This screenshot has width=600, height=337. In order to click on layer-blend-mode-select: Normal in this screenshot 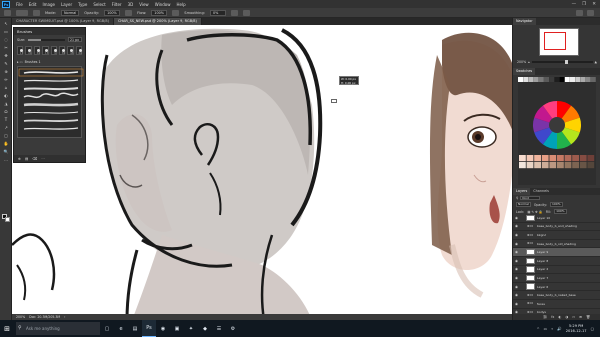, I will do `click(523, 204)`.